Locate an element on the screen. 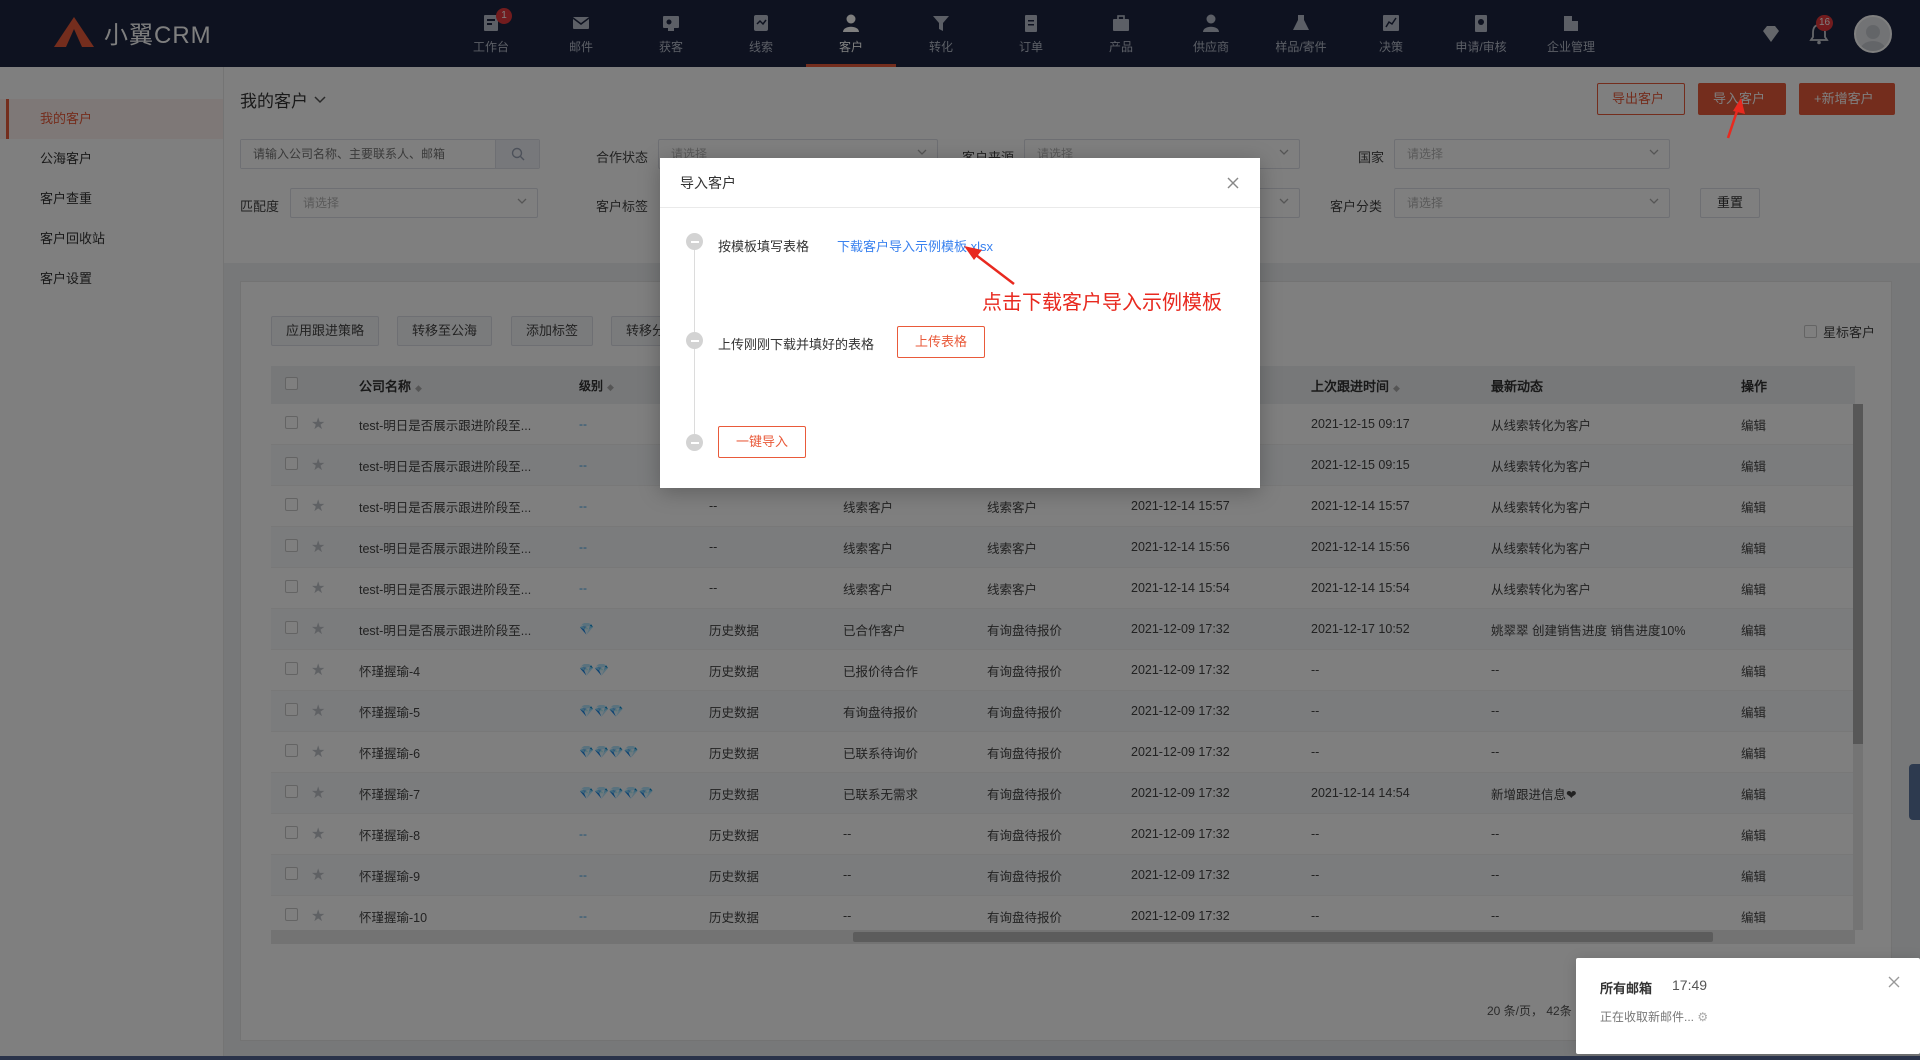 This screenshot has height=1060, width=1920. upload-spreadsheet-button: 上传表格 is located at coordinates (941, 342).